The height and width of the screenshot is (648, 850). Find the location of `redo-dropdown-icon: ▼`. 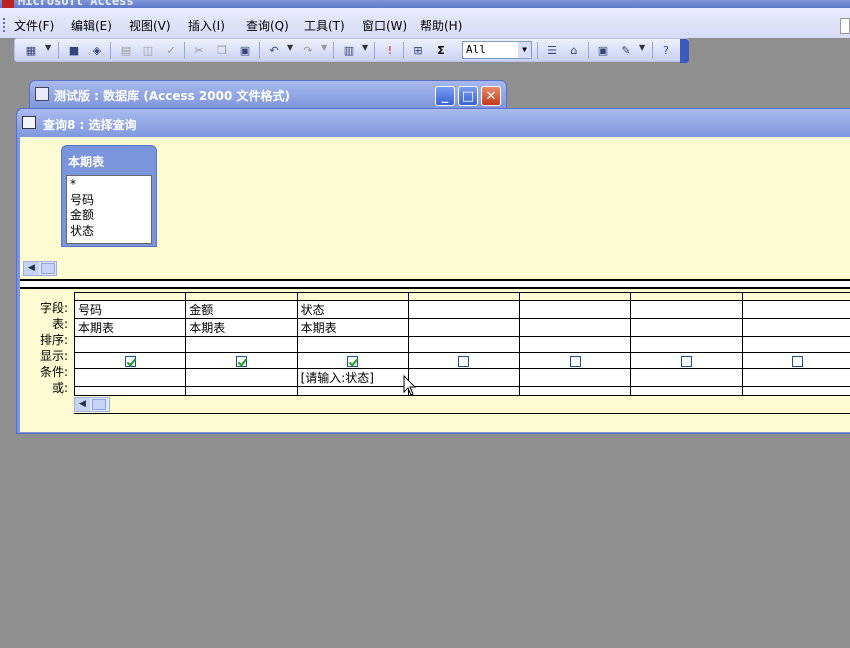

redo-dropdown-icon: ▼ is located at coordinates (324, 47).